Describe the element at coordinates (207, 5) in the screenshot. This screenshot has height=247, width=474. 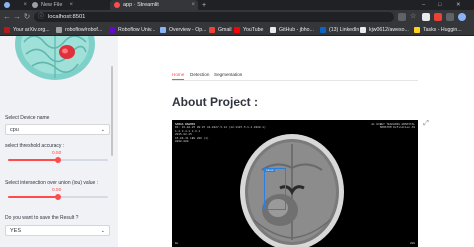
I see `new-tab-button: +` at that location.